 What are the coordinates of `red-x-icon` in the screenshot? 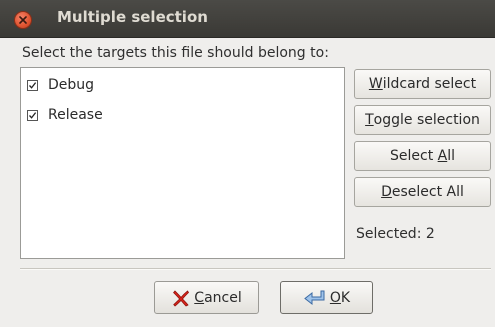 It's located at (181, 298).